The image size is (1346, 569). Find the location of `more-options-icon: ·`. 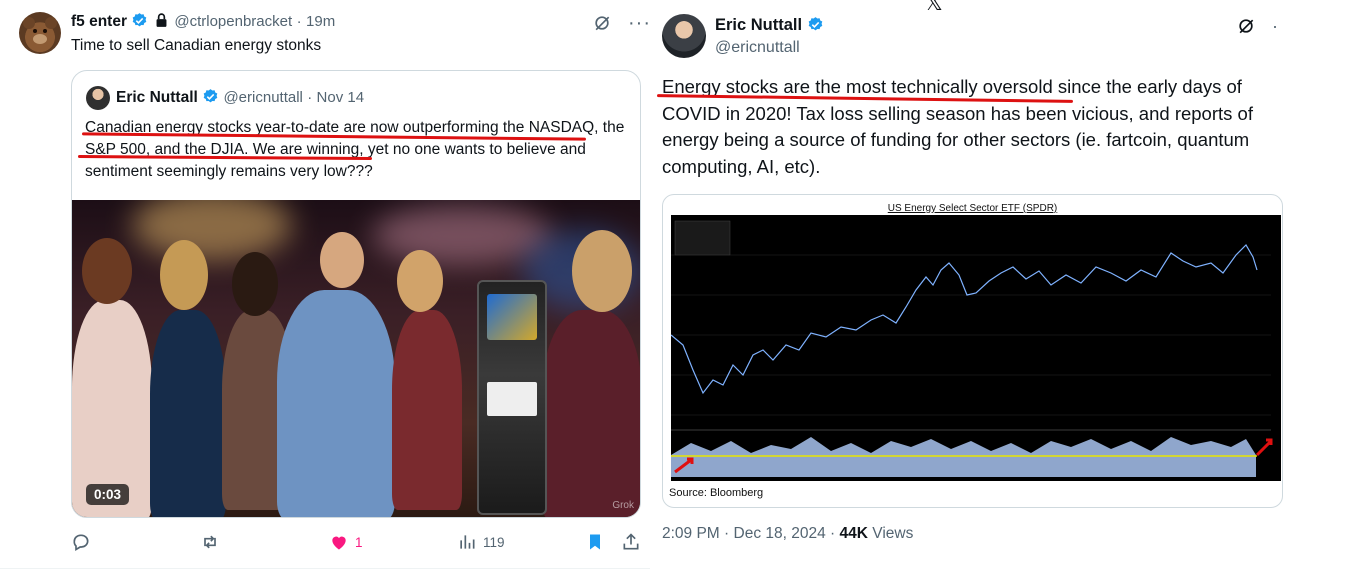

more-options-icon: · is located at coordinates (1275, 26).